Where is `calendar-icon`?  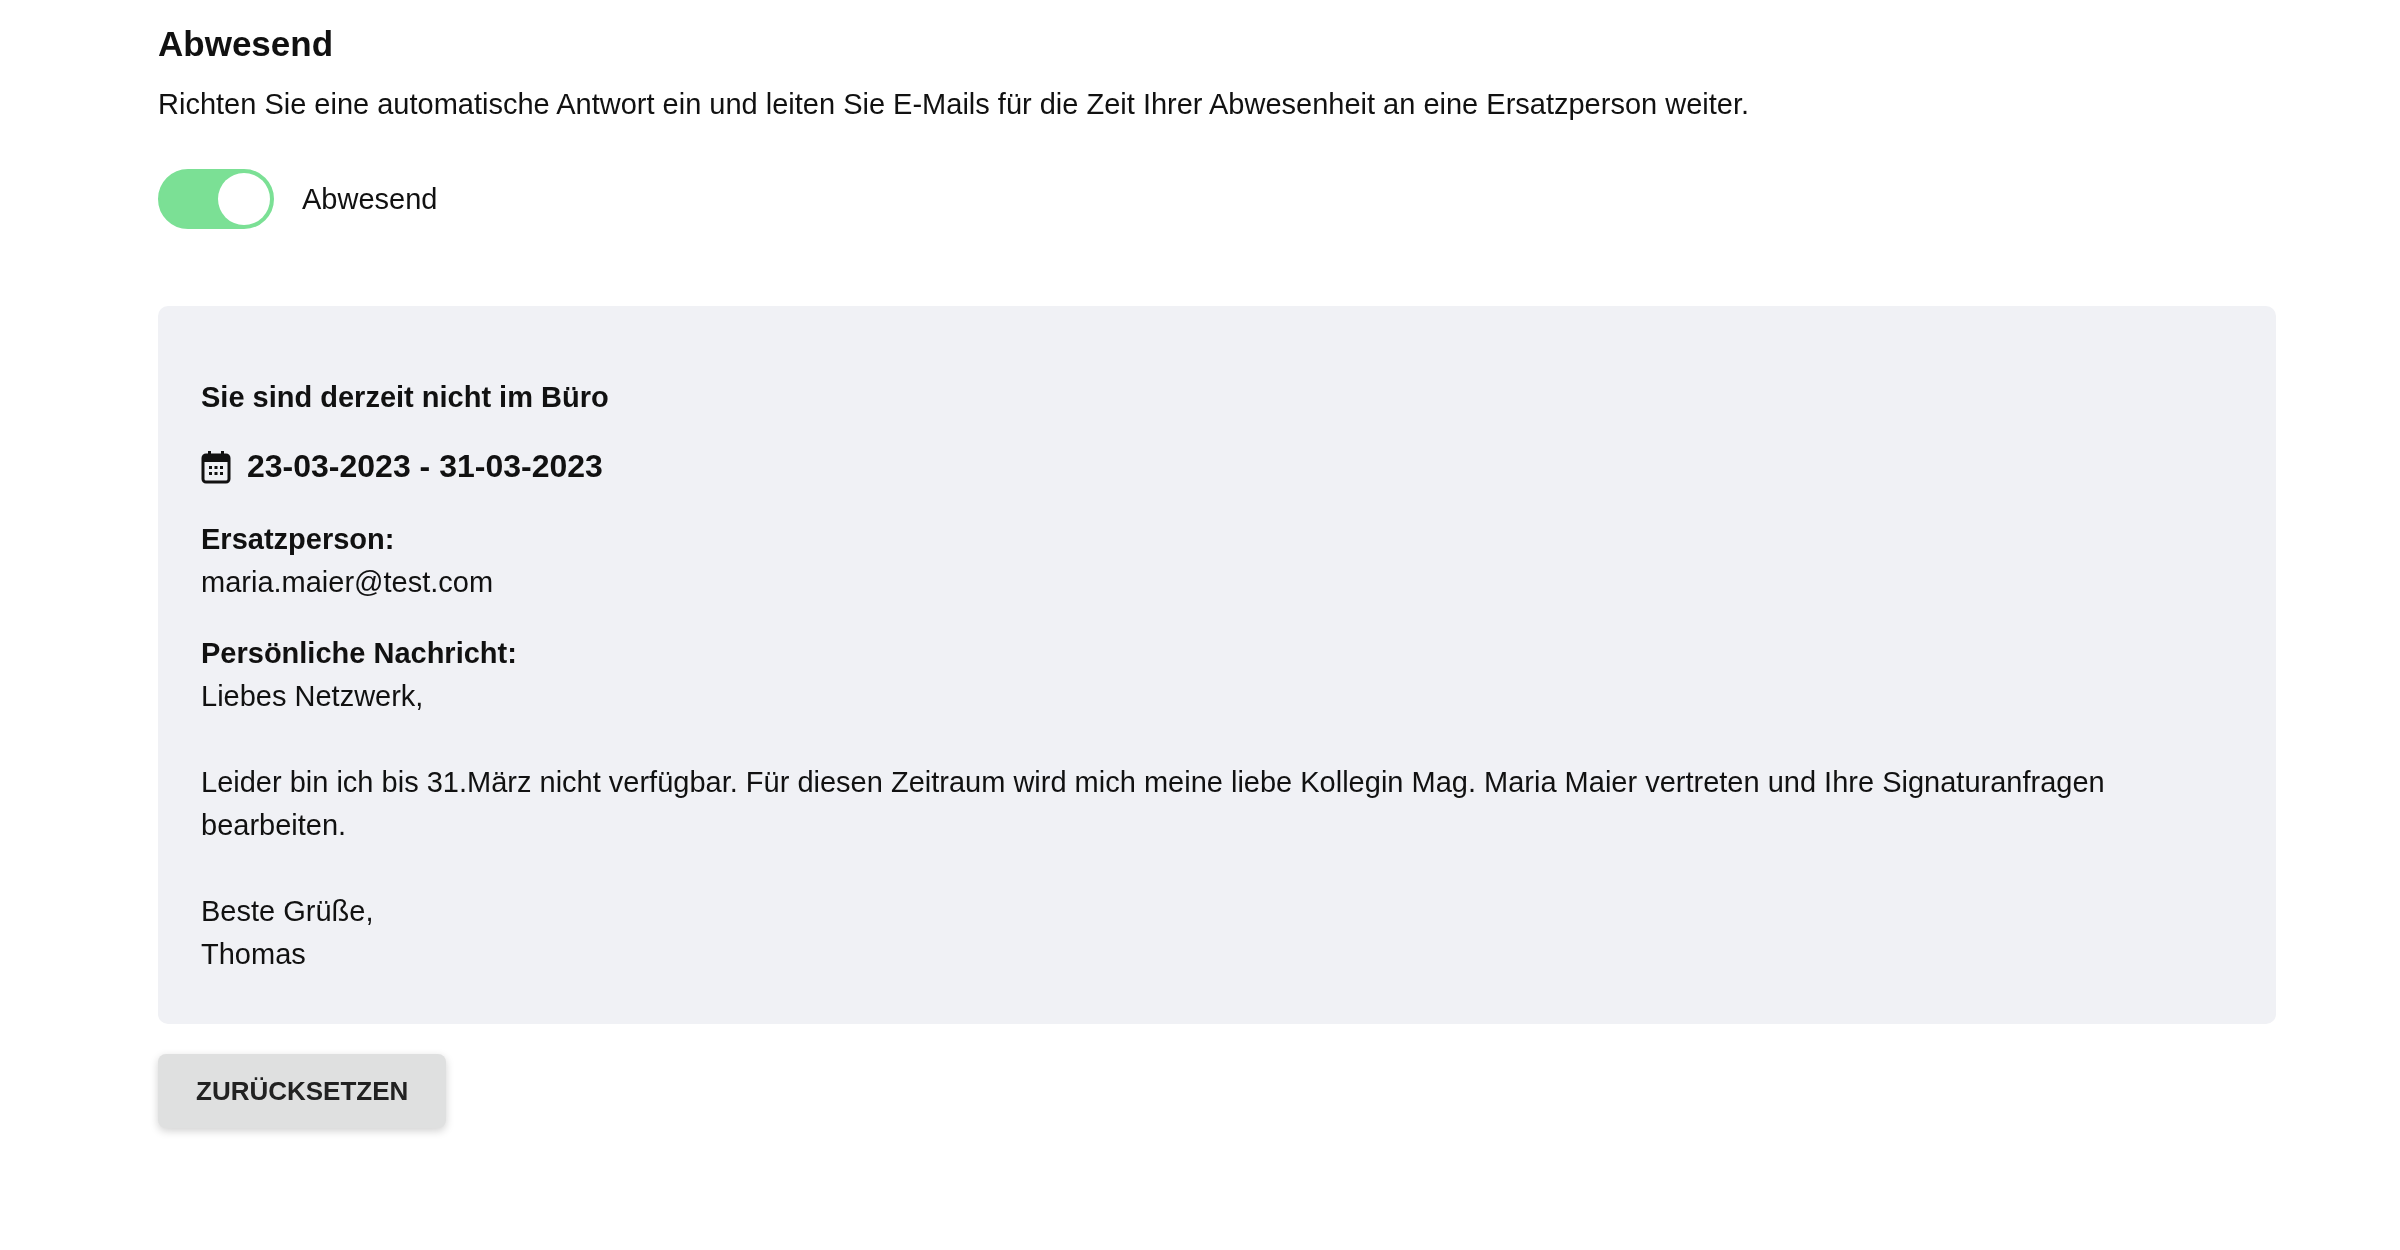 calendar-icon is located at coordinates (216, 466).